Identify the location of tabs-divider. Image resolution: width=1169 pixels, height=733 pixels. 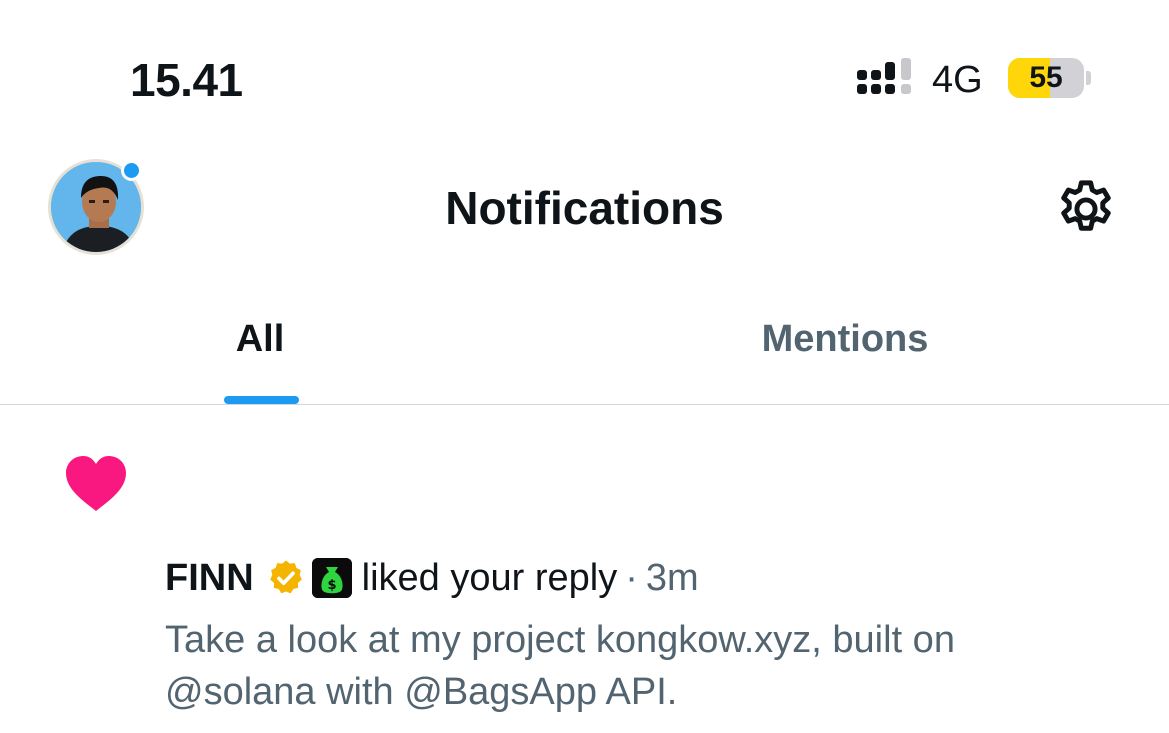
(584, 404).